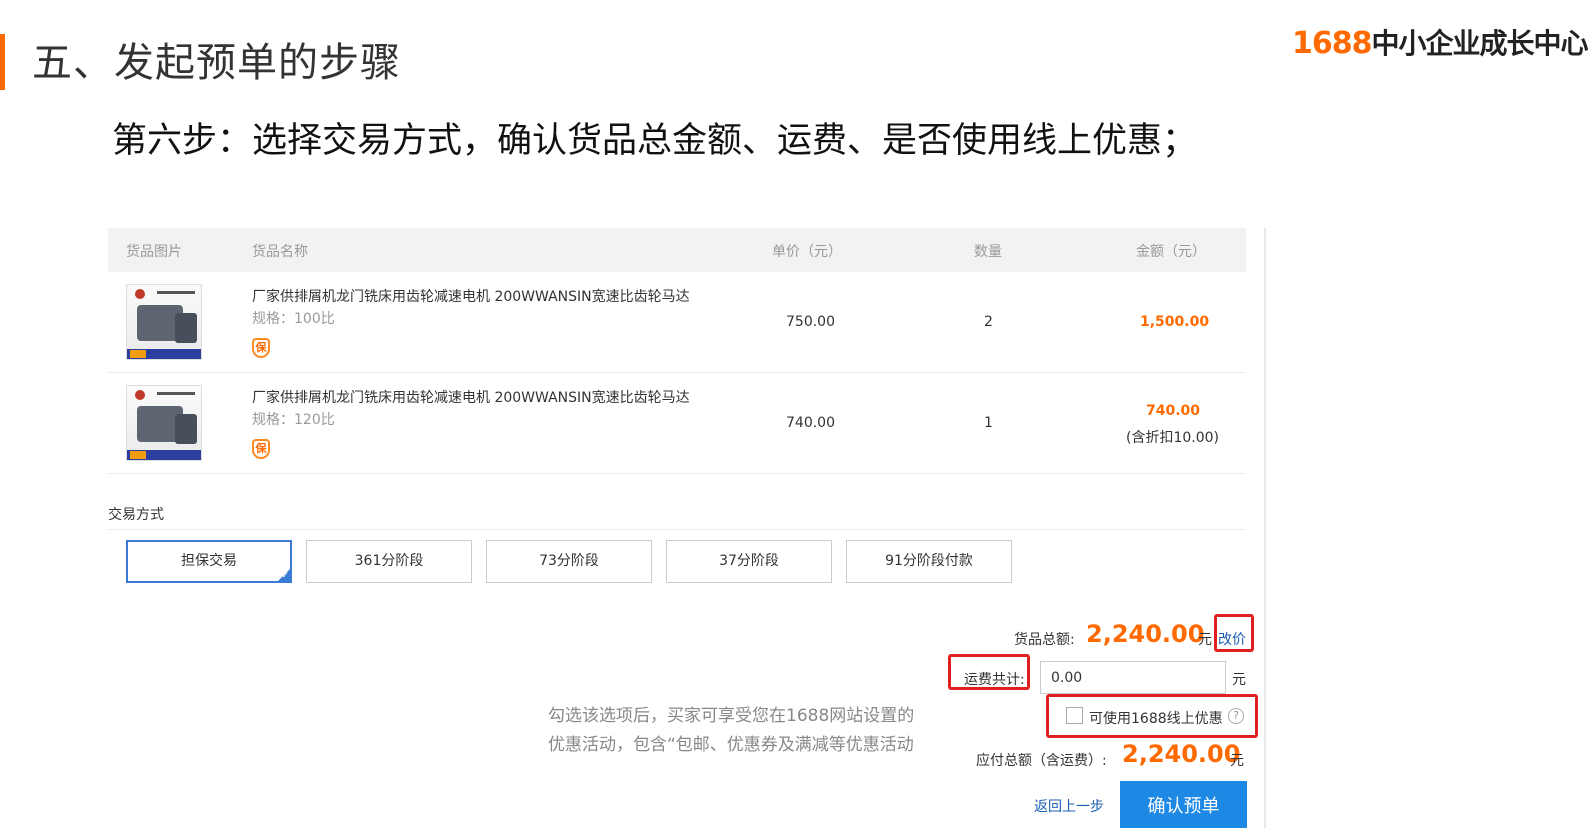 This screenshot has width=1592, height=836. Describe the element at coordinates (1332, 43) in the screenshot. I see `brand-number: 1688` at that location.